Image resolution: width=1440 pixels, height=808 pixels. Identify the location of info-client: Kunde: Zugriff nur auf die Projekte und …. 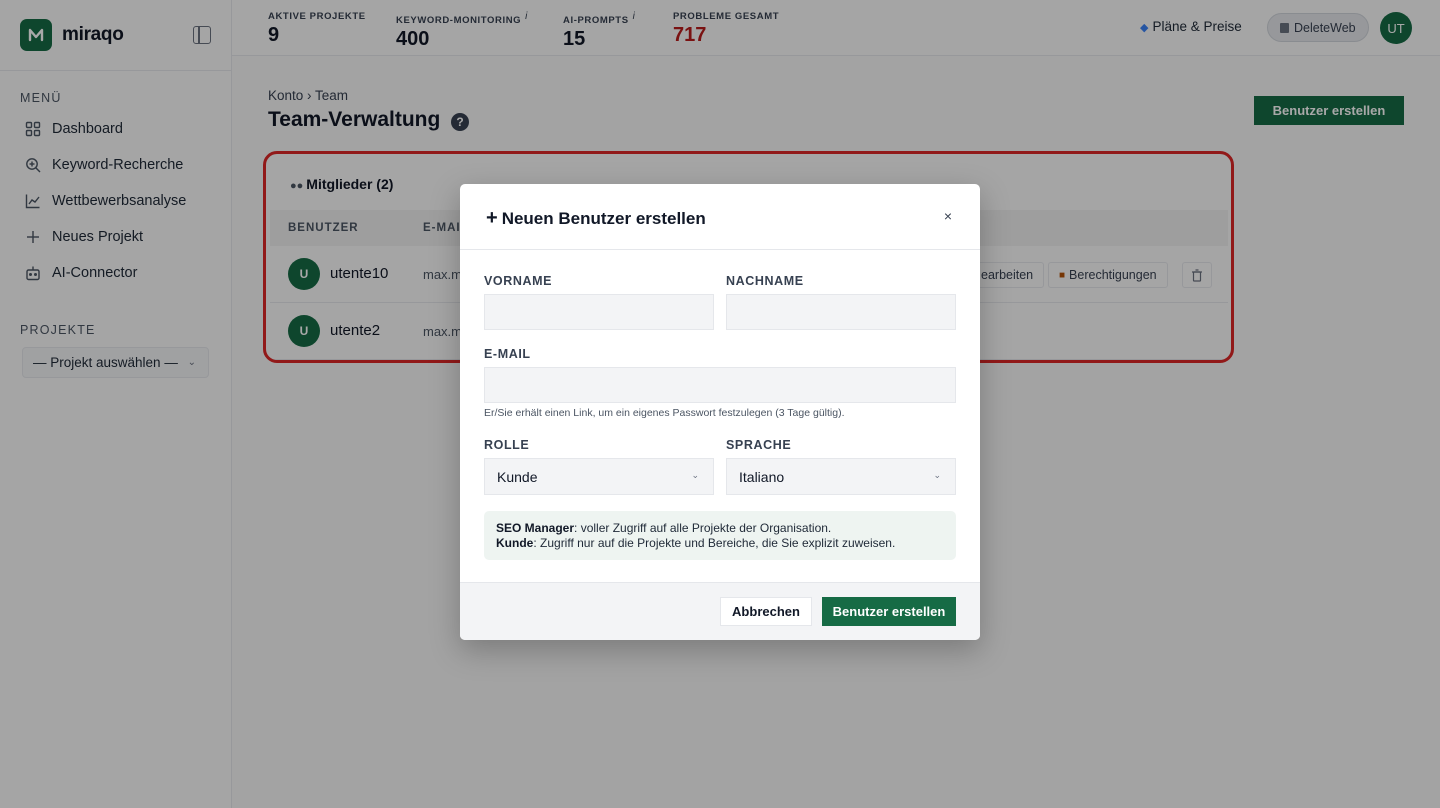
(696, 543).